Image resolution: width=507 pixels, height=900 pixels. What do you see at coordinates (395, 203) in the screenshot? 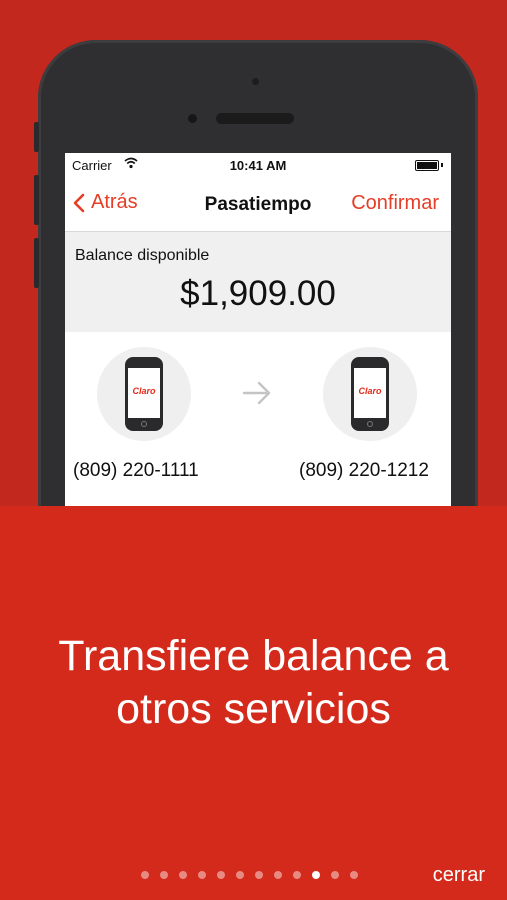
I see `confirm-button: Confirmar` at bounding box center [395, 203].